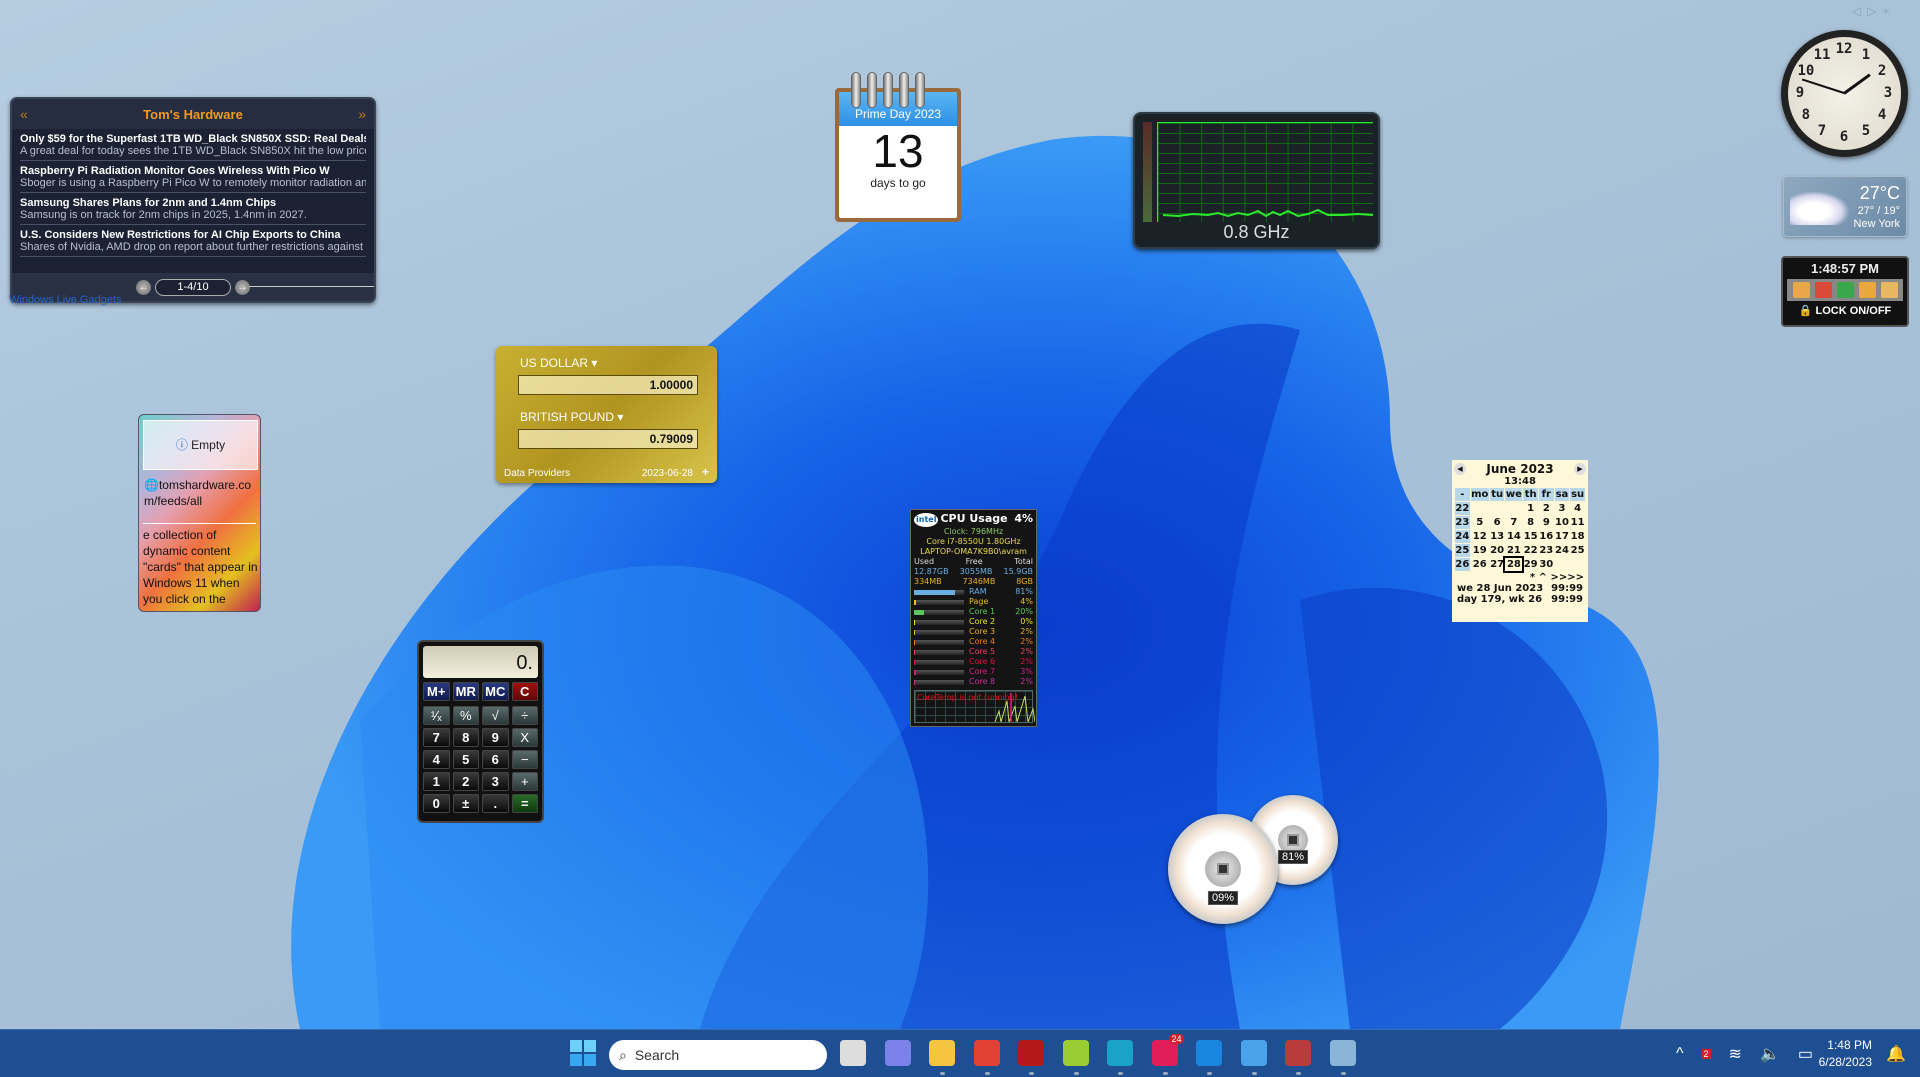 This screenshot has height=1077, width=1920. What do you see at coordinates (571, 417) in the screenshot?
I see `to-currency-select: BRITISH POUND ▾` at bounding box center [571, 417].